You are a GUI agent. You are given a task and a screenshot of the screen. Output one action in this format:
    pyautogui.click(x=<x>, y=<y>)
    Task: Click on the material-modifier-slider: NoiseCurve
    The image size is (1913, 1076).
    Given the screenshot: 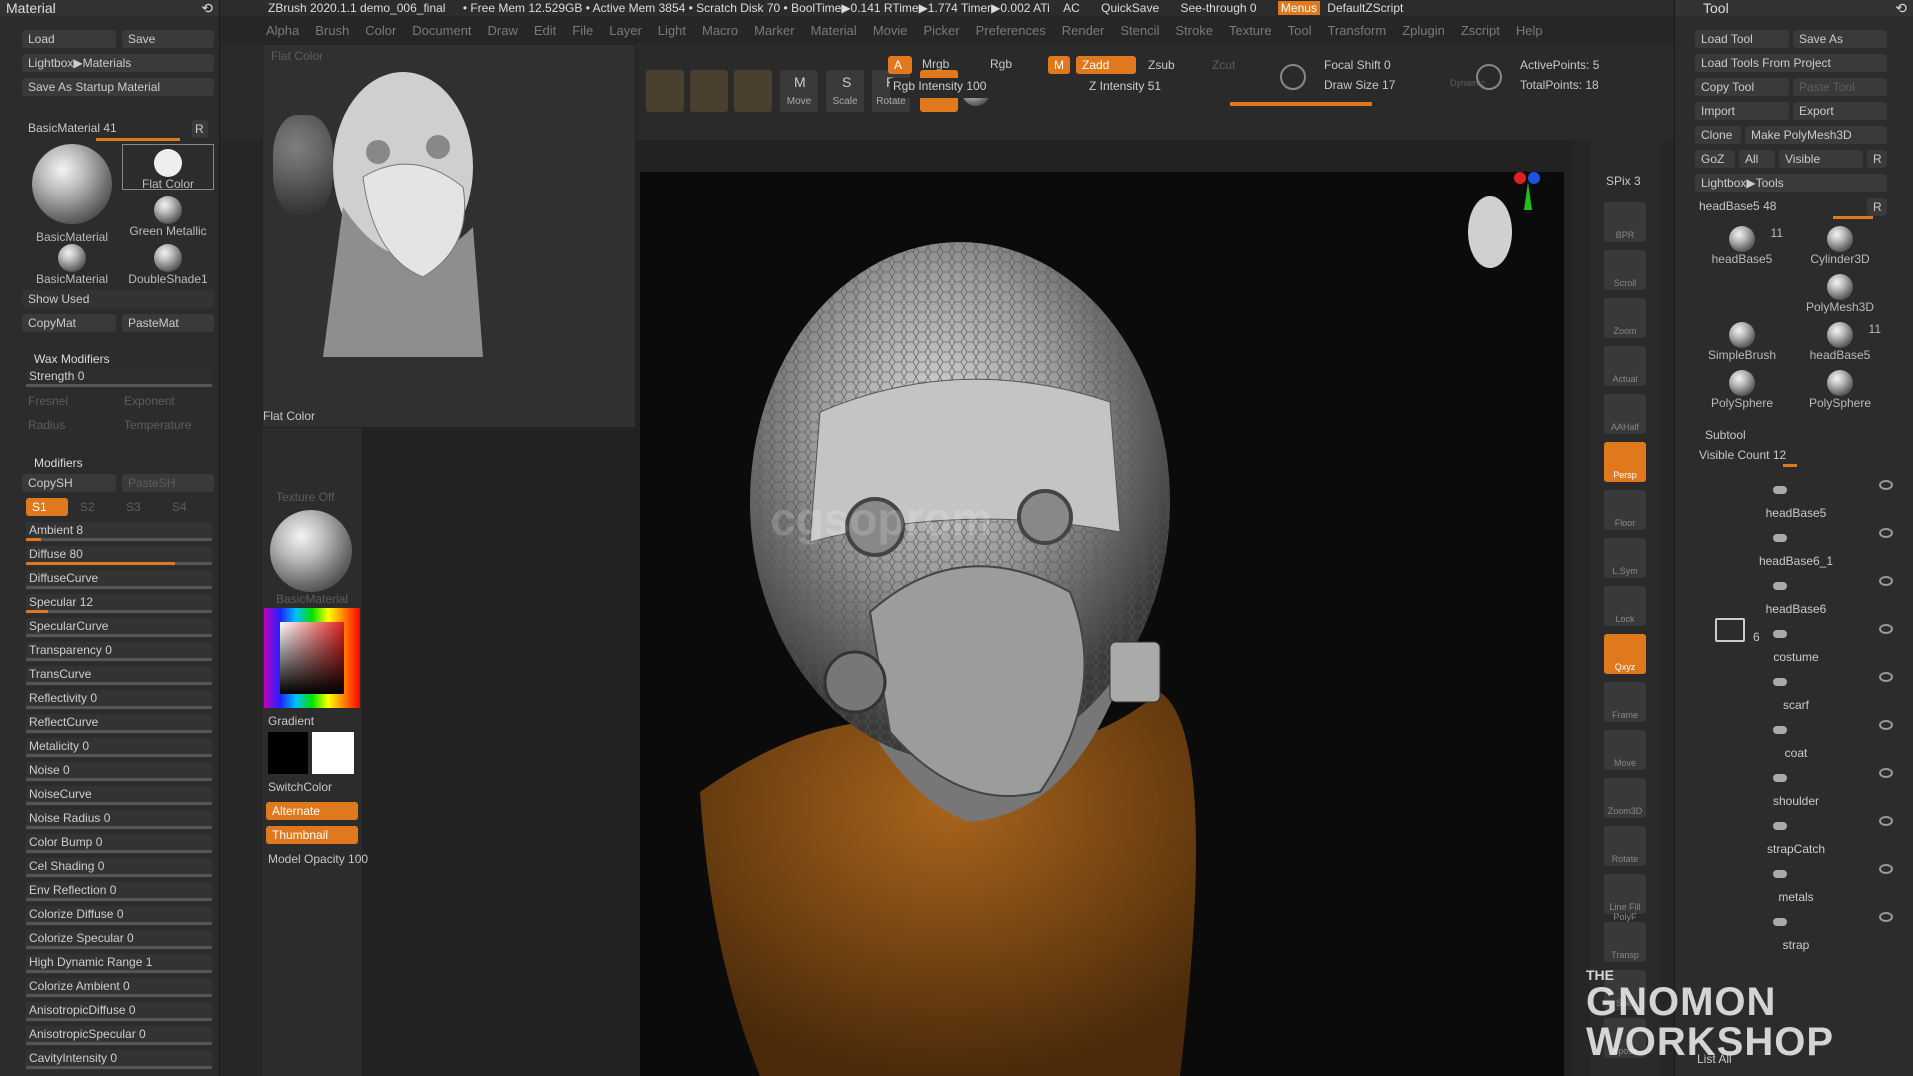 What is the action you would take?
    pyautogui.click(x=119, y=796)
    